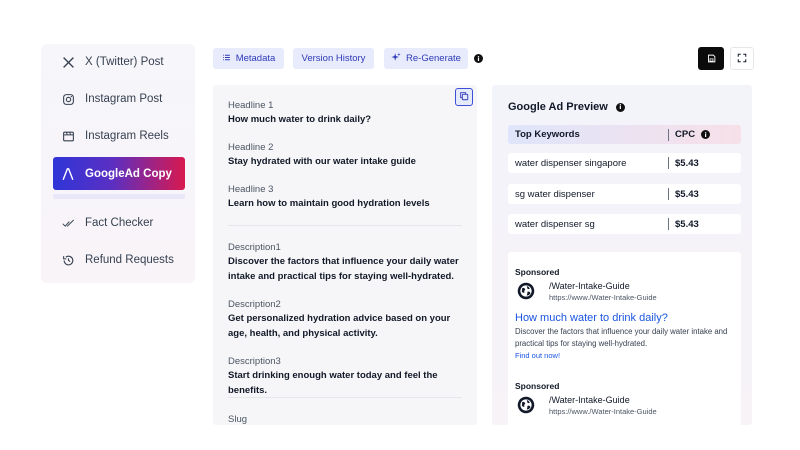 The height and width of the screenshot is (450, 800). What do you see at coordinates (571, 163) in the screenshot?
I see `keyword-text: water dispenser singapore` at bounding box center [571, 163].